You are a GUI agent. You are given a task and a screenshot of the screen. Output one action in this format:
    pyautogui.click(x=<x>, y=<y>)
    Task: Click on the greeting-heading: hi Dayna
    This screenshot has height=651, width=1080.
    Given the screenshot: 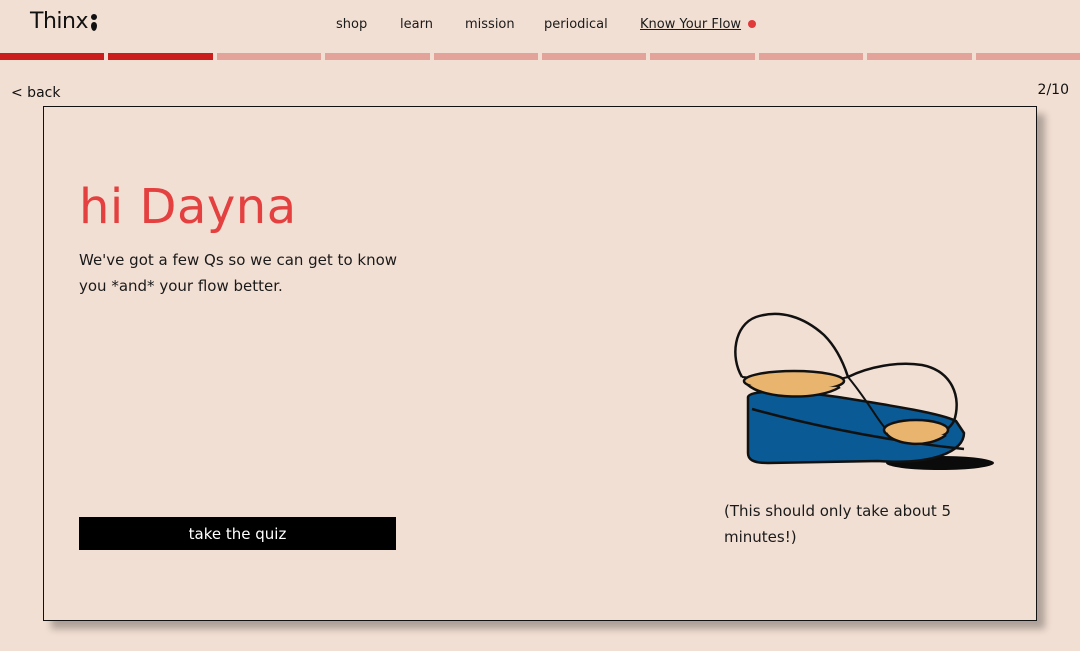 What is the action you would take?
    pyautogui.click(x=188, y=207)
    